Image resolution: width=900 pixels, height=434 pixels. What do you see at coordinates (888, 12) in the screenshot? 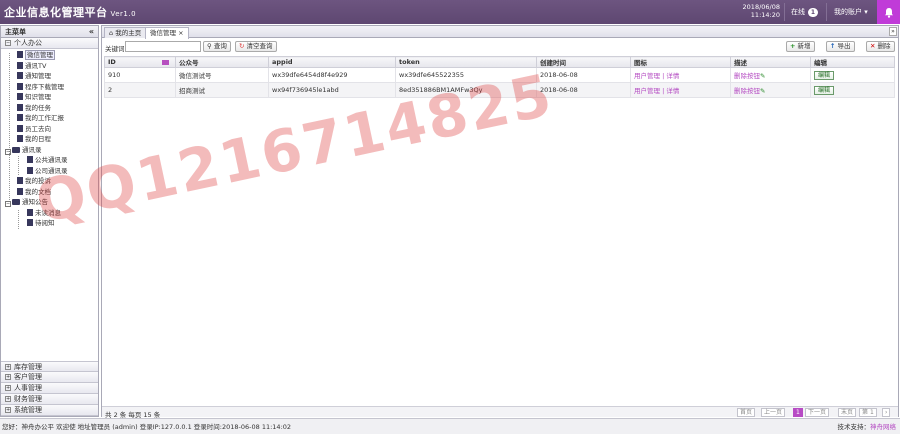
I see `notification-button` at bounding box center [888, 12].